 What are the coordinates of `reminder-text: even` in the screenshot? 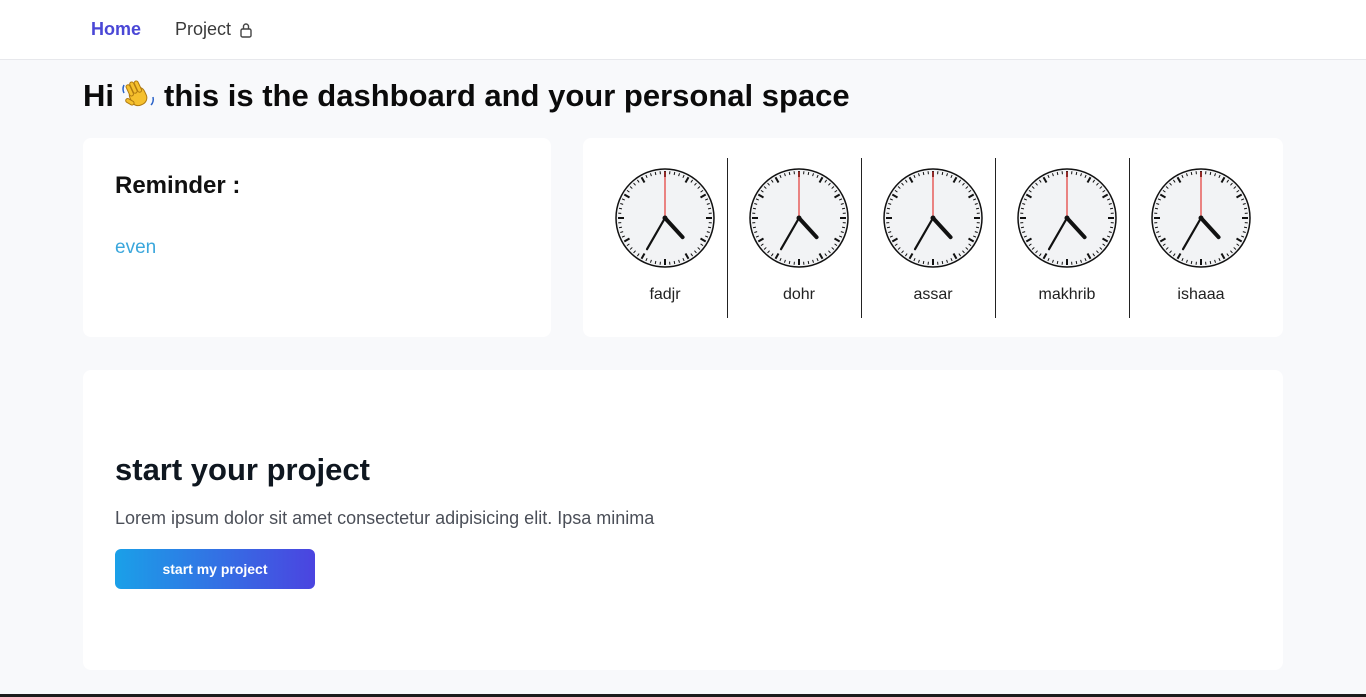 It's located at (136, 247).